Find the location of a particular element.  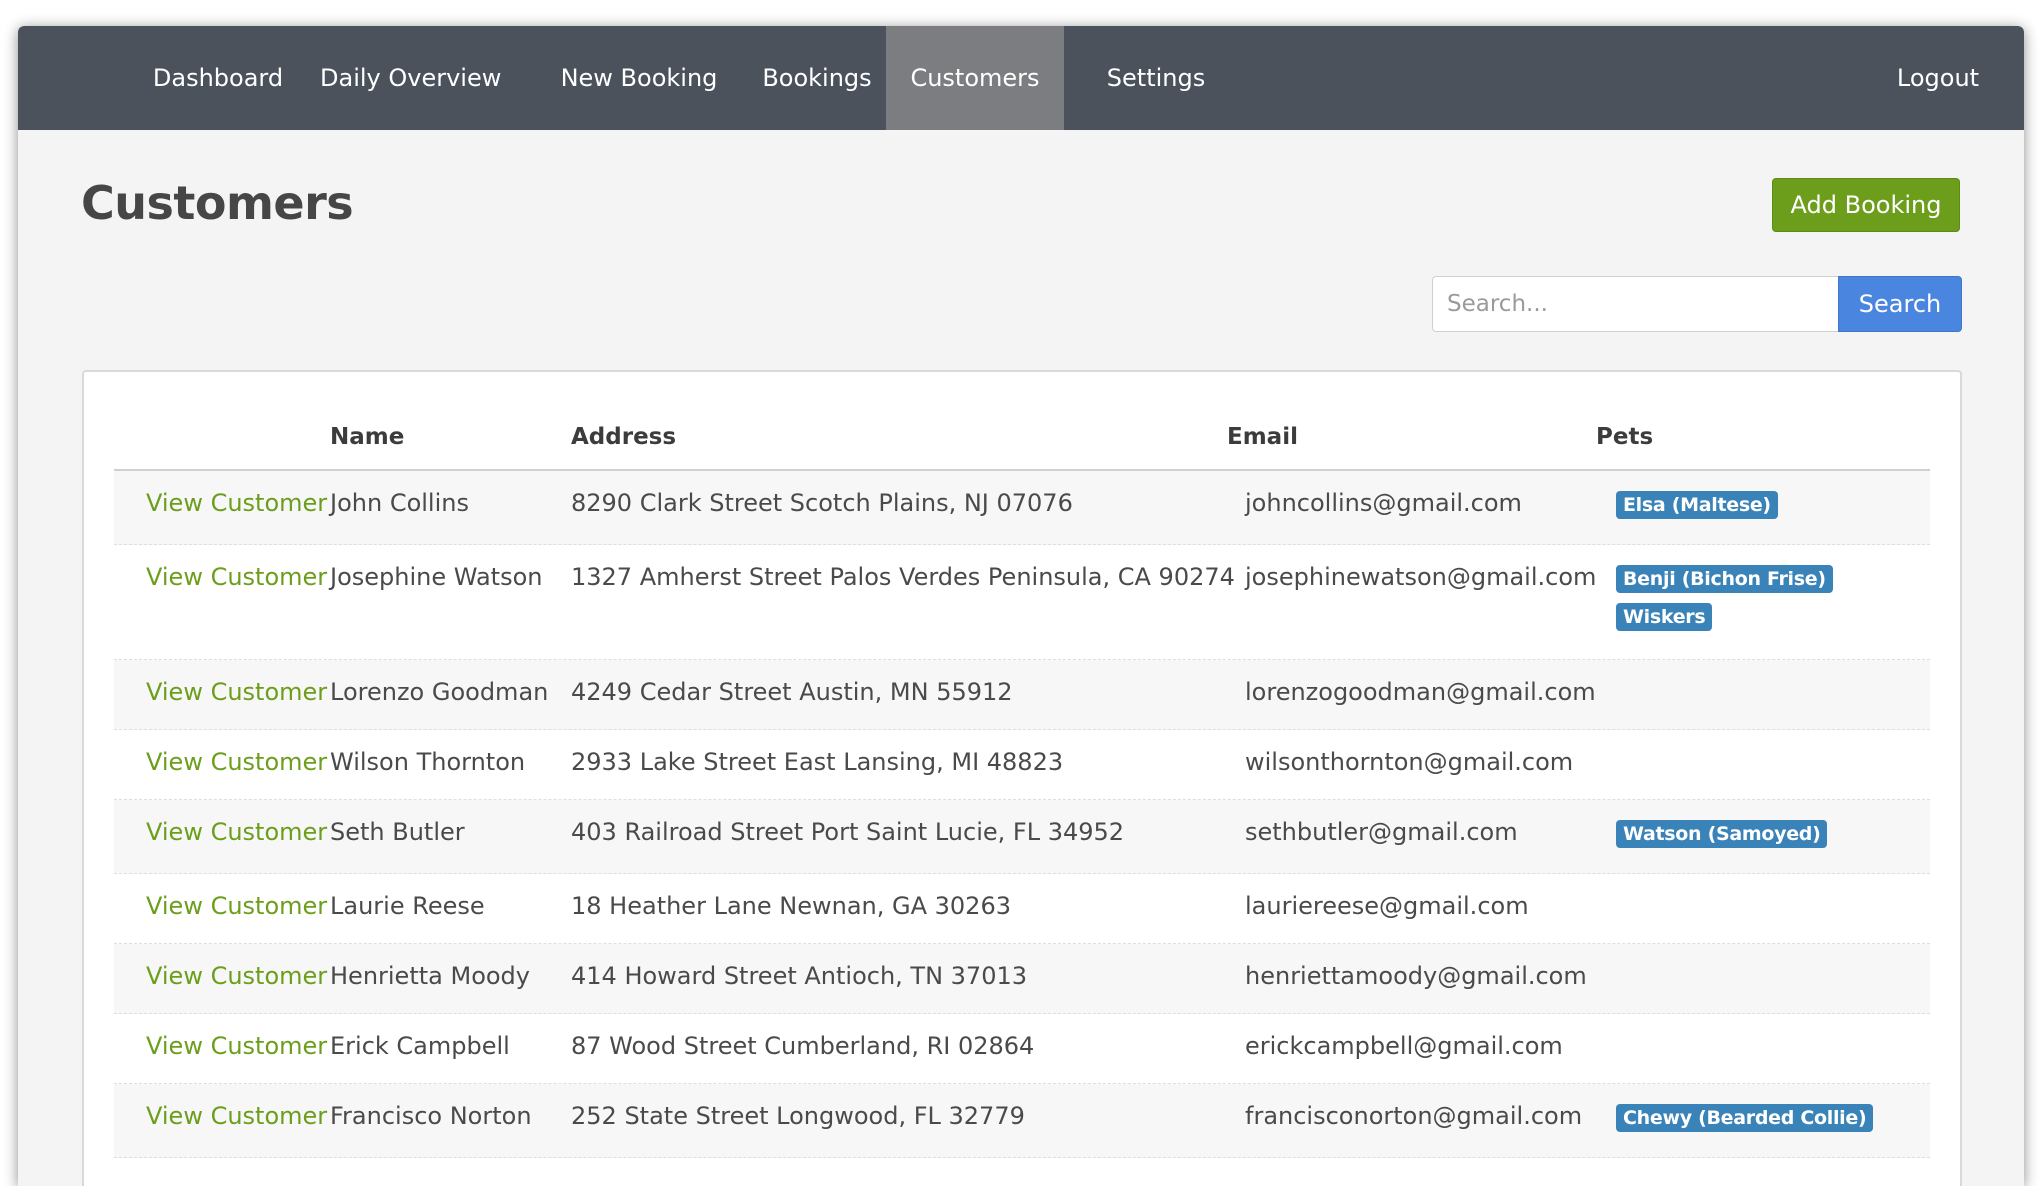

search-input is located at coordinates (1635, 304).